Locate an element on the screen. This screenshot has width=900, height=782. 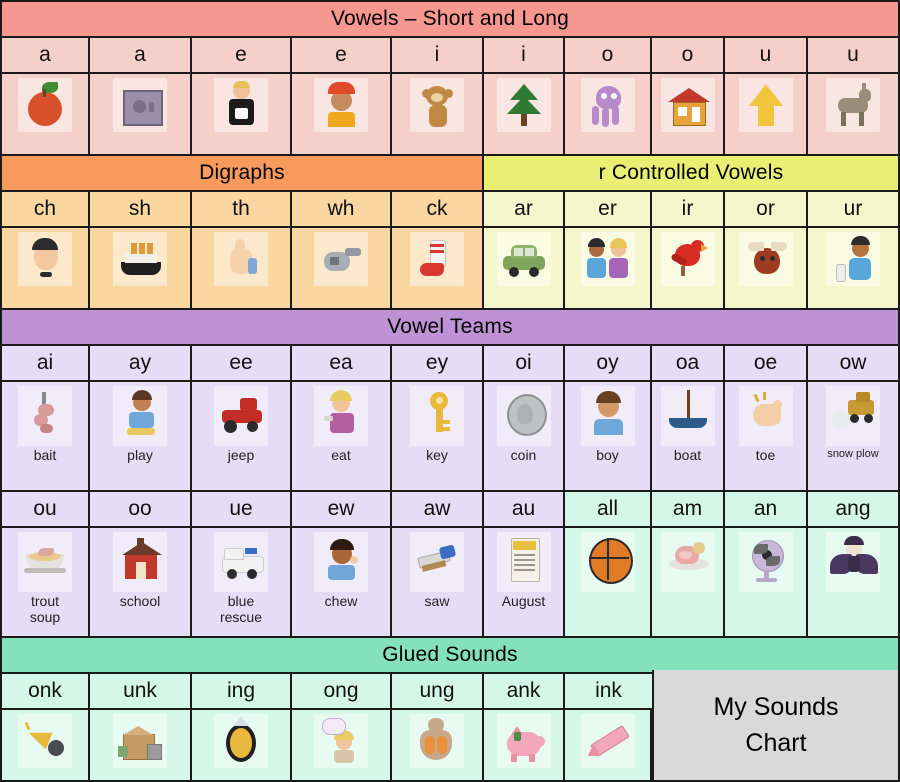
picture-cell-ow: snow plow is located at coordinates (853, 437).